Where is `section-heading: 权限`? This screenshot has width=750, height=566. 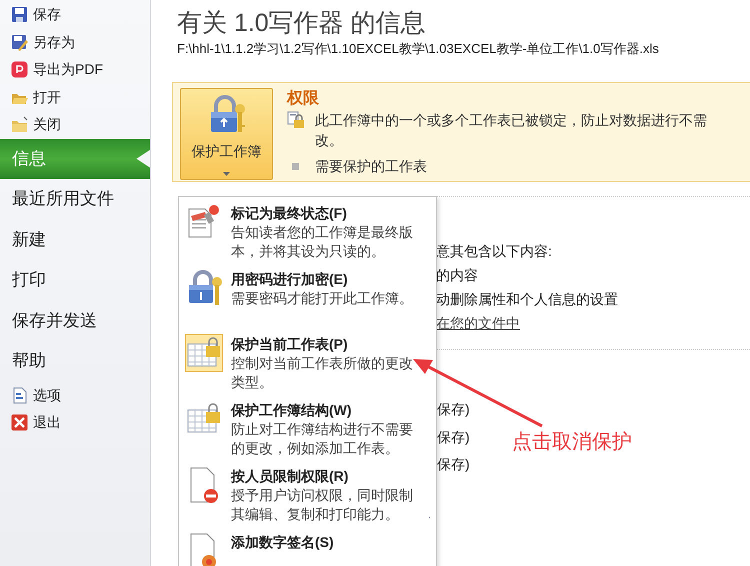 section-heading: 权限 is located at coordinates (303, 98).